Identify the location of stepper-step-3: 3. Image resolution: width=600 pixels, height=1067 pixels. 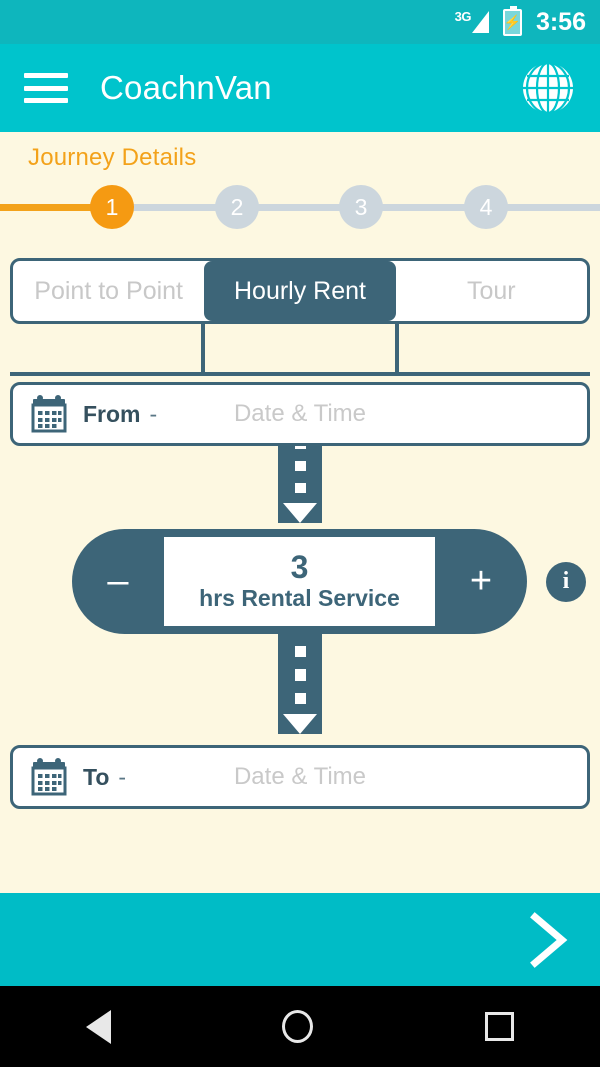
(361, 207).